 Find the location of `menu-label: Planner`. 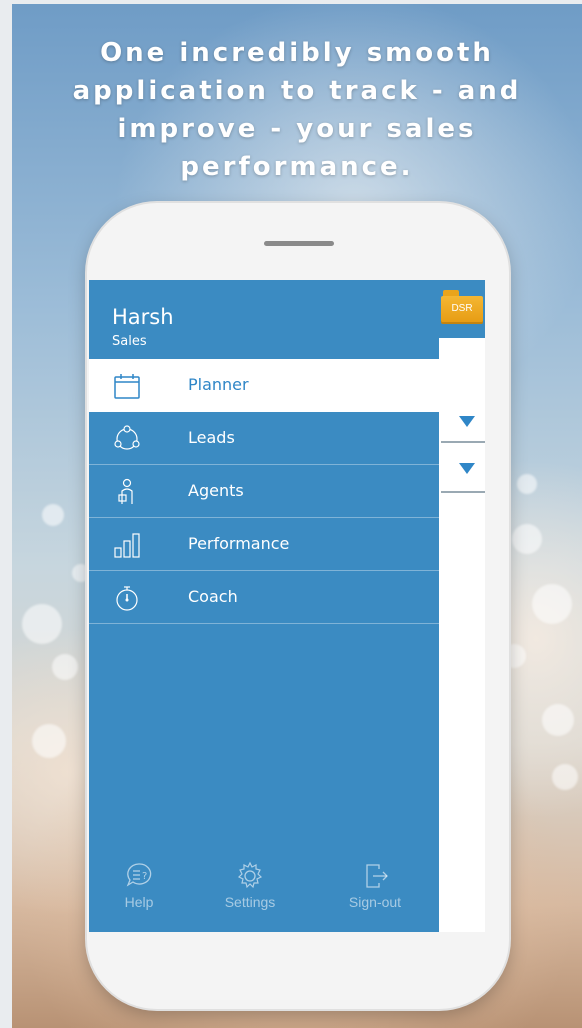

menu-label: Planner is located at coordinates (218, 384).